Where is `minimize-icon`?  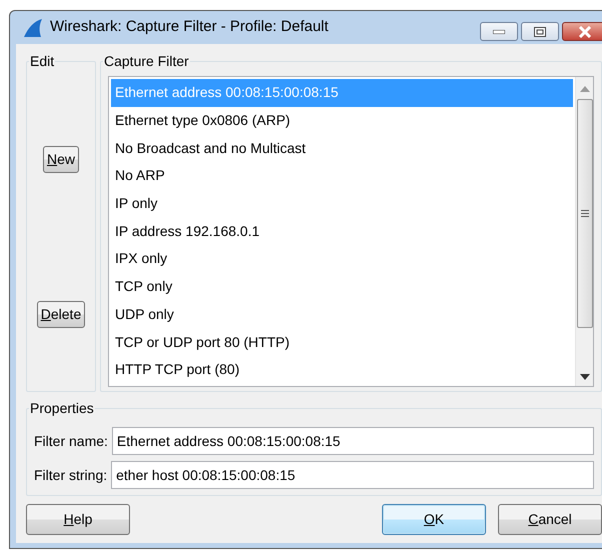
minimize-icon is located at coordinates (499, 32).